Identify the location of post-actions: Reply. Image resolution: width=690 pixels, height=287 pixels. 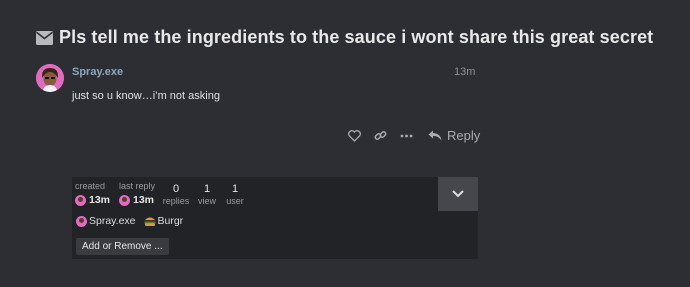
(414, 135).